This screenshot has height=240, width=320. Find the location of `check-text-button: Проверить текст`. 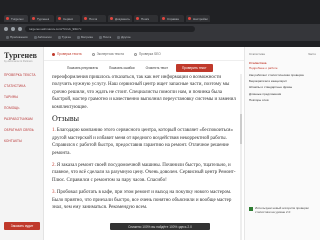

check-text-button: Проверить текст is located at coordinates (194, 67).